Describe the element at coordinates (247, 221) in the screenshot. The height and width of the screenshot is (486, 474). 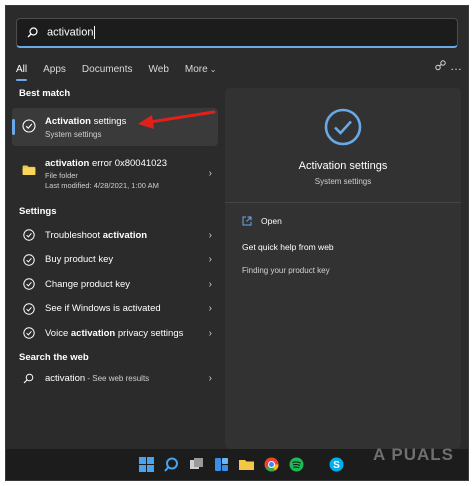
I see `open-external-icon` at that location.